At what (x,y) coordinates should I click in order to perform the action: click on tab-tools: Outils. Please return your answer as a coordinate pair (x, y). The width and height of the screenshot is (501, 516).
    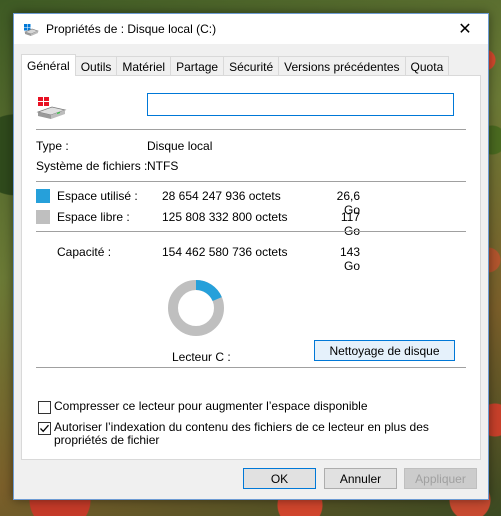
    Looking at the image, I should click on (96, 66).